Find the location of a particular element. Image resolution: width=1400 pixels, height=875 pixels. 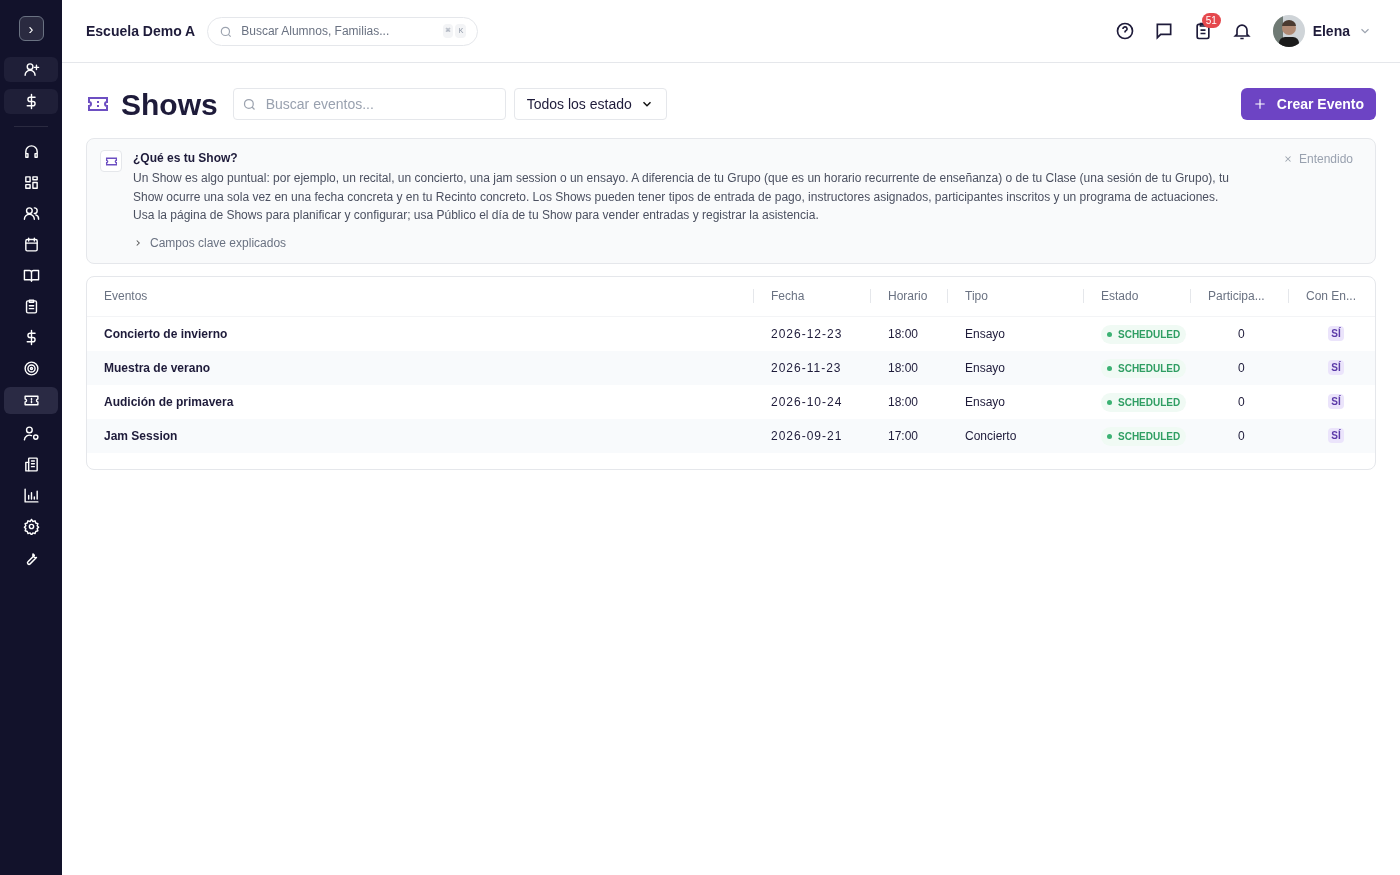

plus-icon is located at coordinates (1259, 104).